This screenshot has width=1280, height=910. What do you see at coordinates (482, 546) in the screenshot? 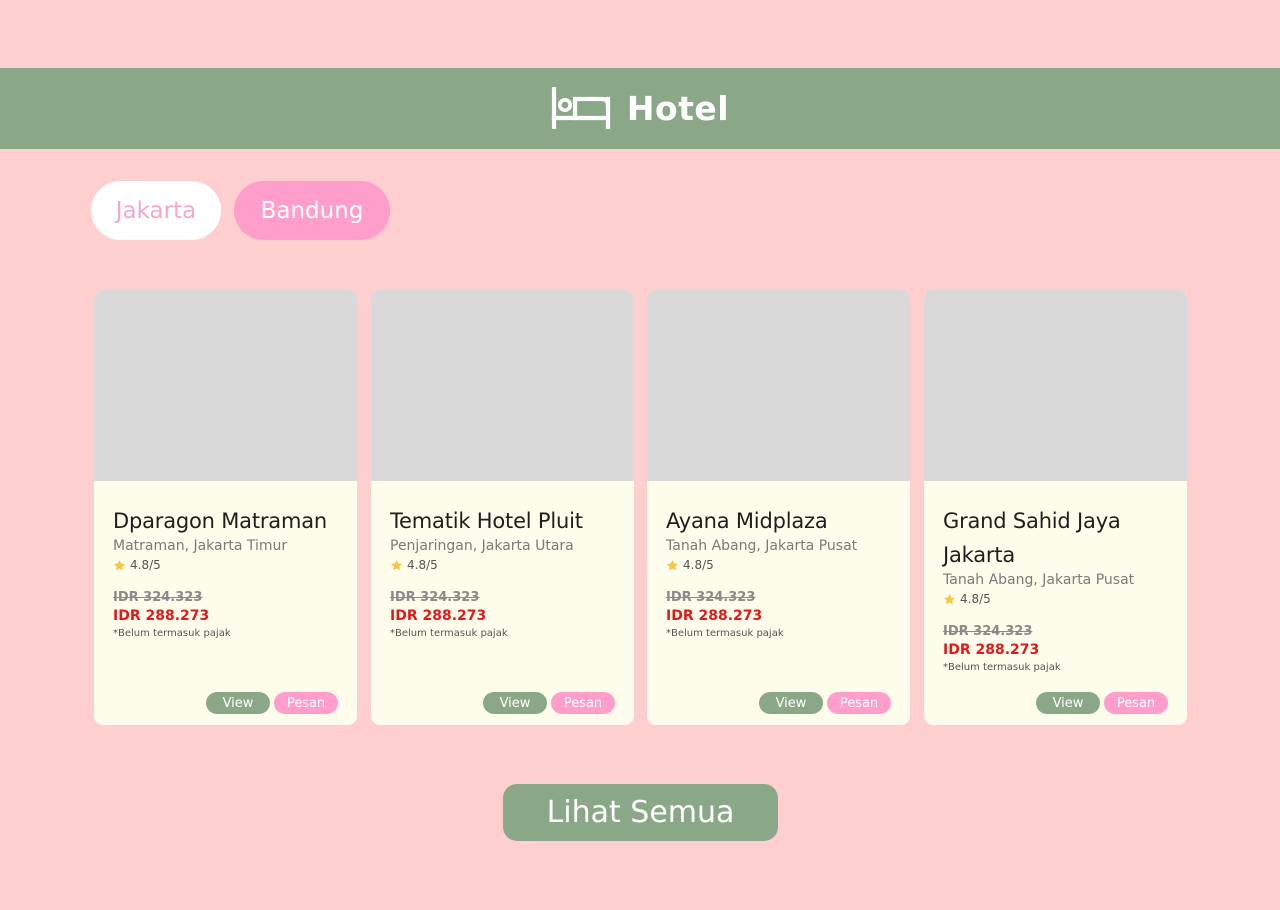
I see `hotel-location: Penjaringan, Jakarta Utara` at bounding box center [482, 546].